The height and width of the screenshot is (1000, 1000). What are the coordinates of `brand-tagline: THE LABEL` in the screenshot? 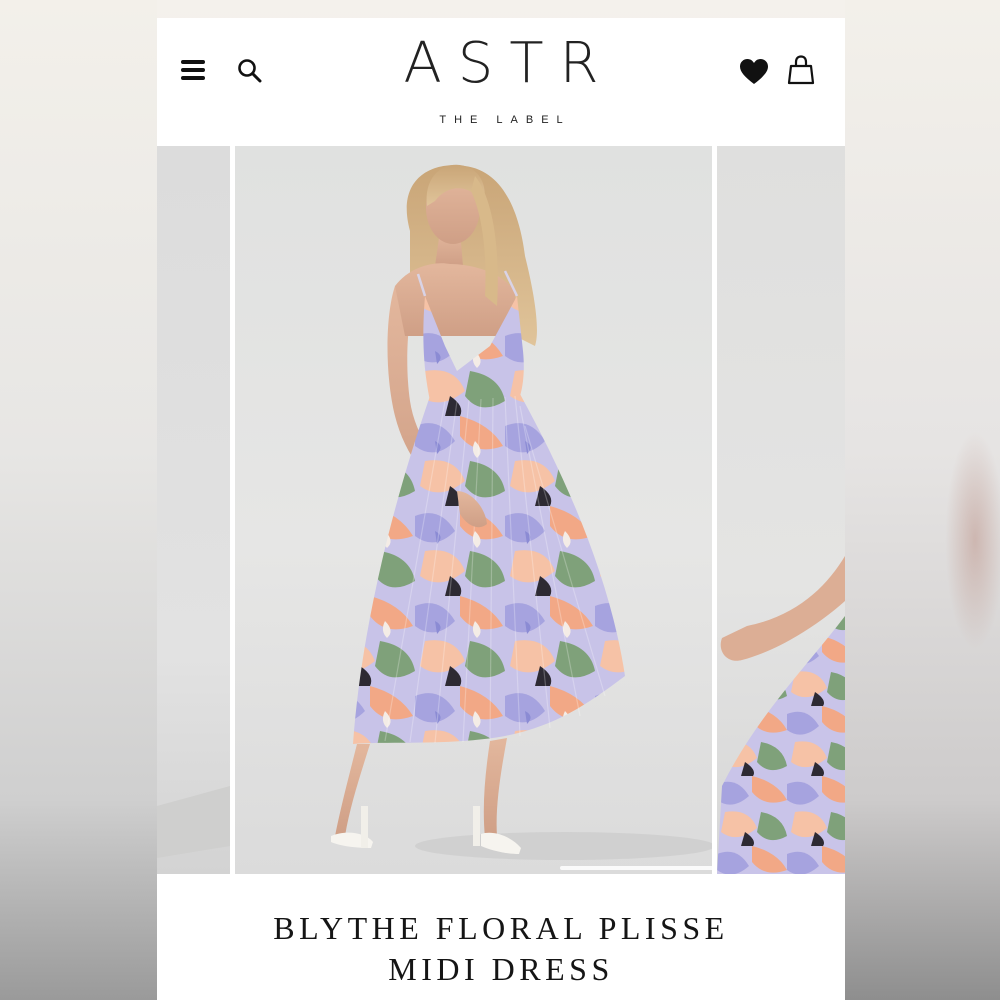 It's located at (505, 120).